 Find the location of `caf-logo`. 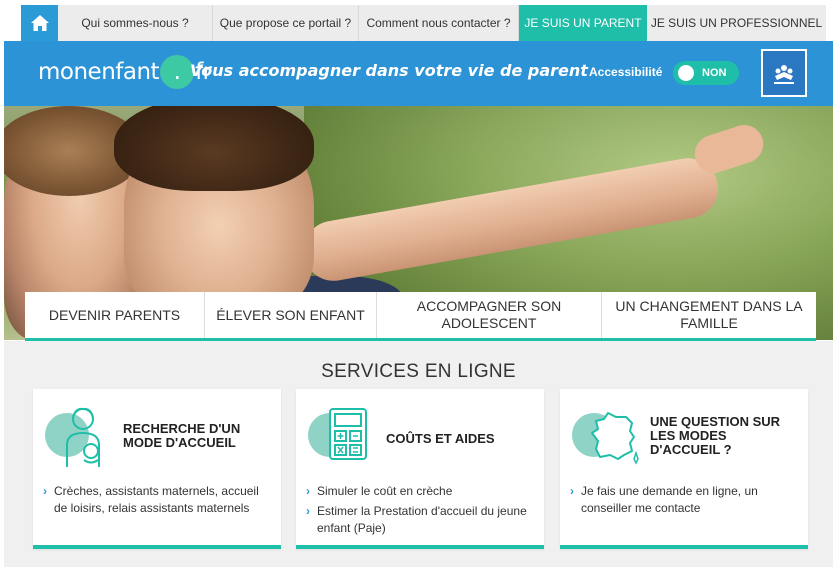

caf-logo is located at coordinates (784, 73).